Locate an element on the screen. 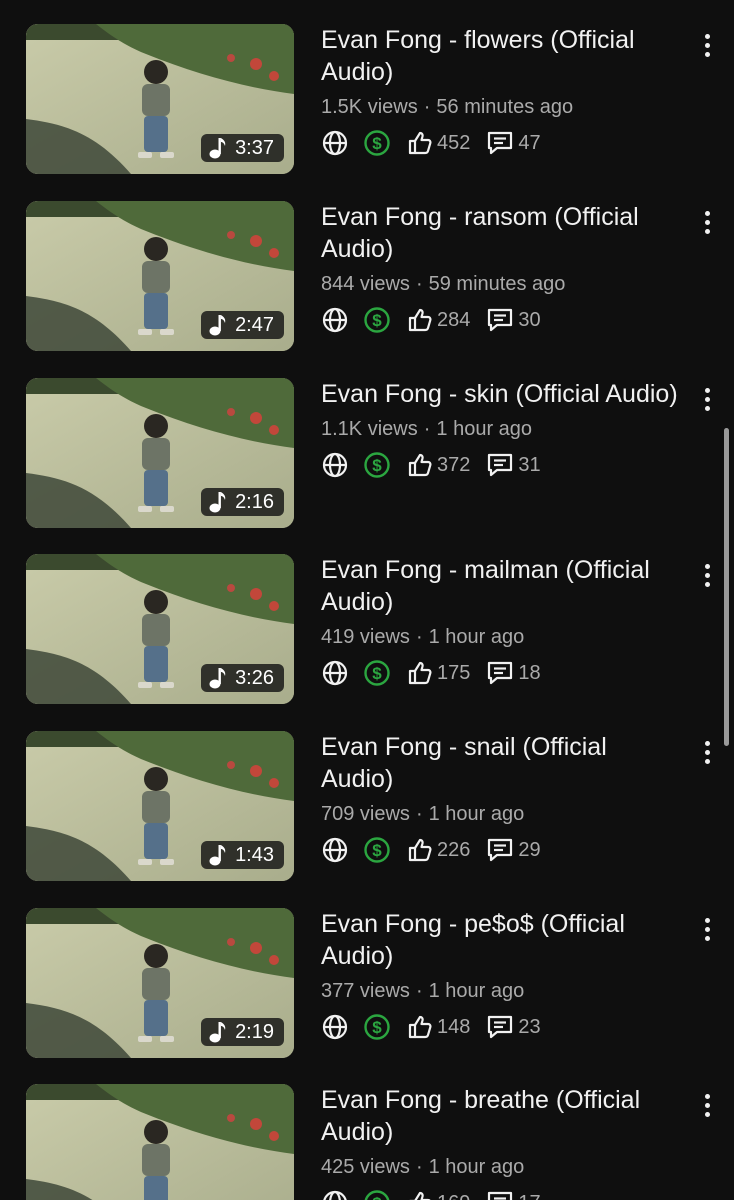 This screenshot has width=734, height=1200. like-count: 226 is located at coordinates (454, 849).